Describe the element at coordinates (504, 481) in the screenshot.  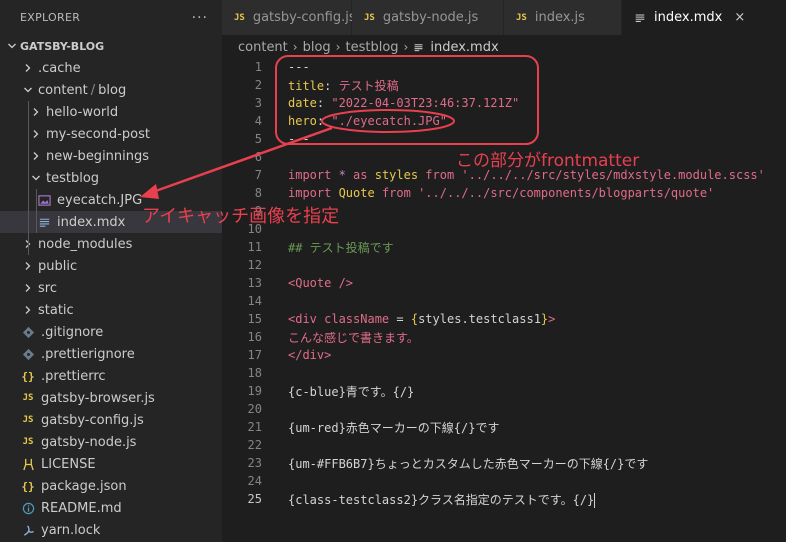
I see `code-line: 24` at that location.